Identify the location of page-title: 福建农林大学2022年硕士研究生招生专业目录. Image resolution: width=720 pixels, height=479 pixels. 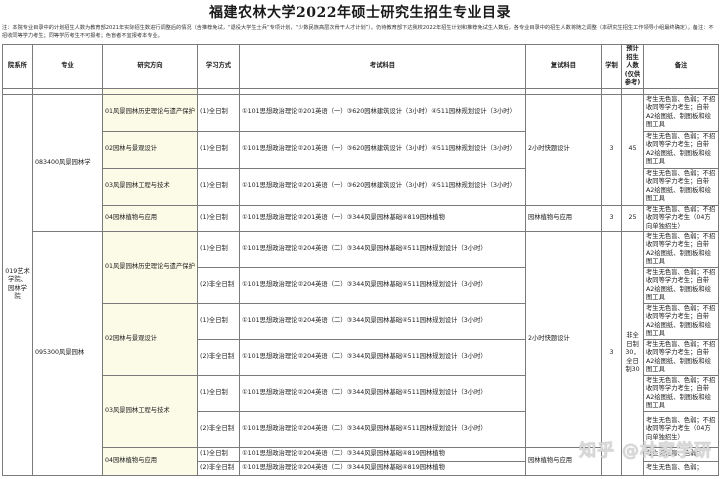
(360, 13).